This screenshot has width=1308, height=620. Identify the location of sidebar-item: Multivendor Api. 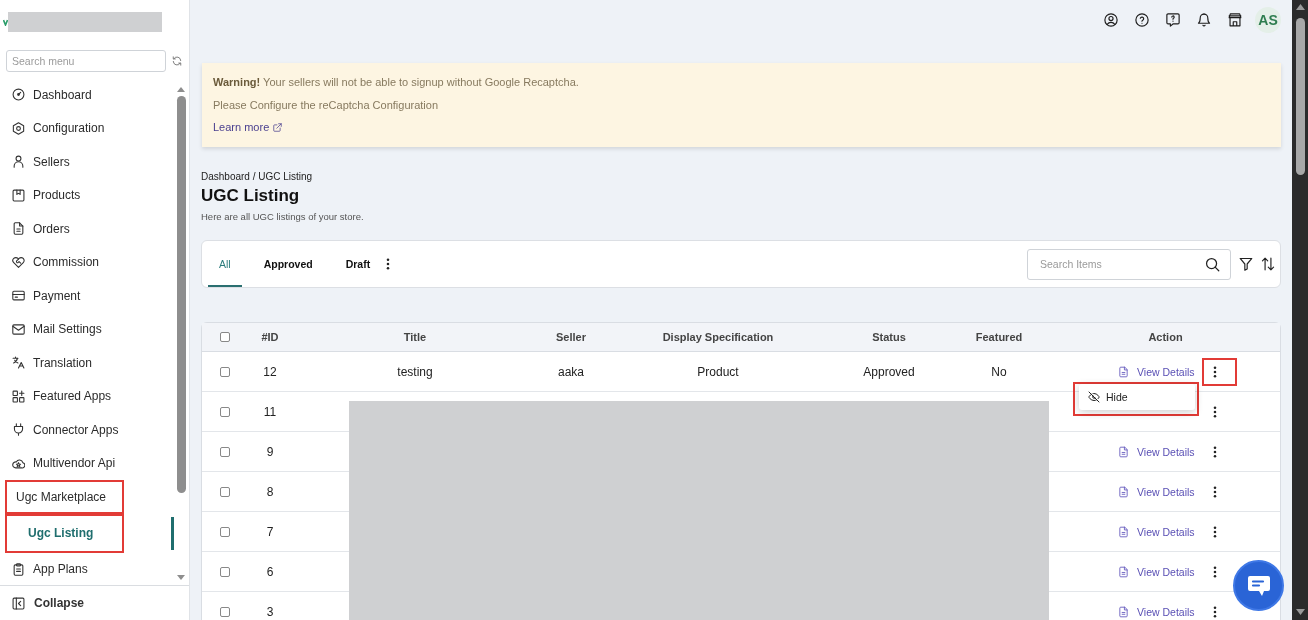
(87, 463).